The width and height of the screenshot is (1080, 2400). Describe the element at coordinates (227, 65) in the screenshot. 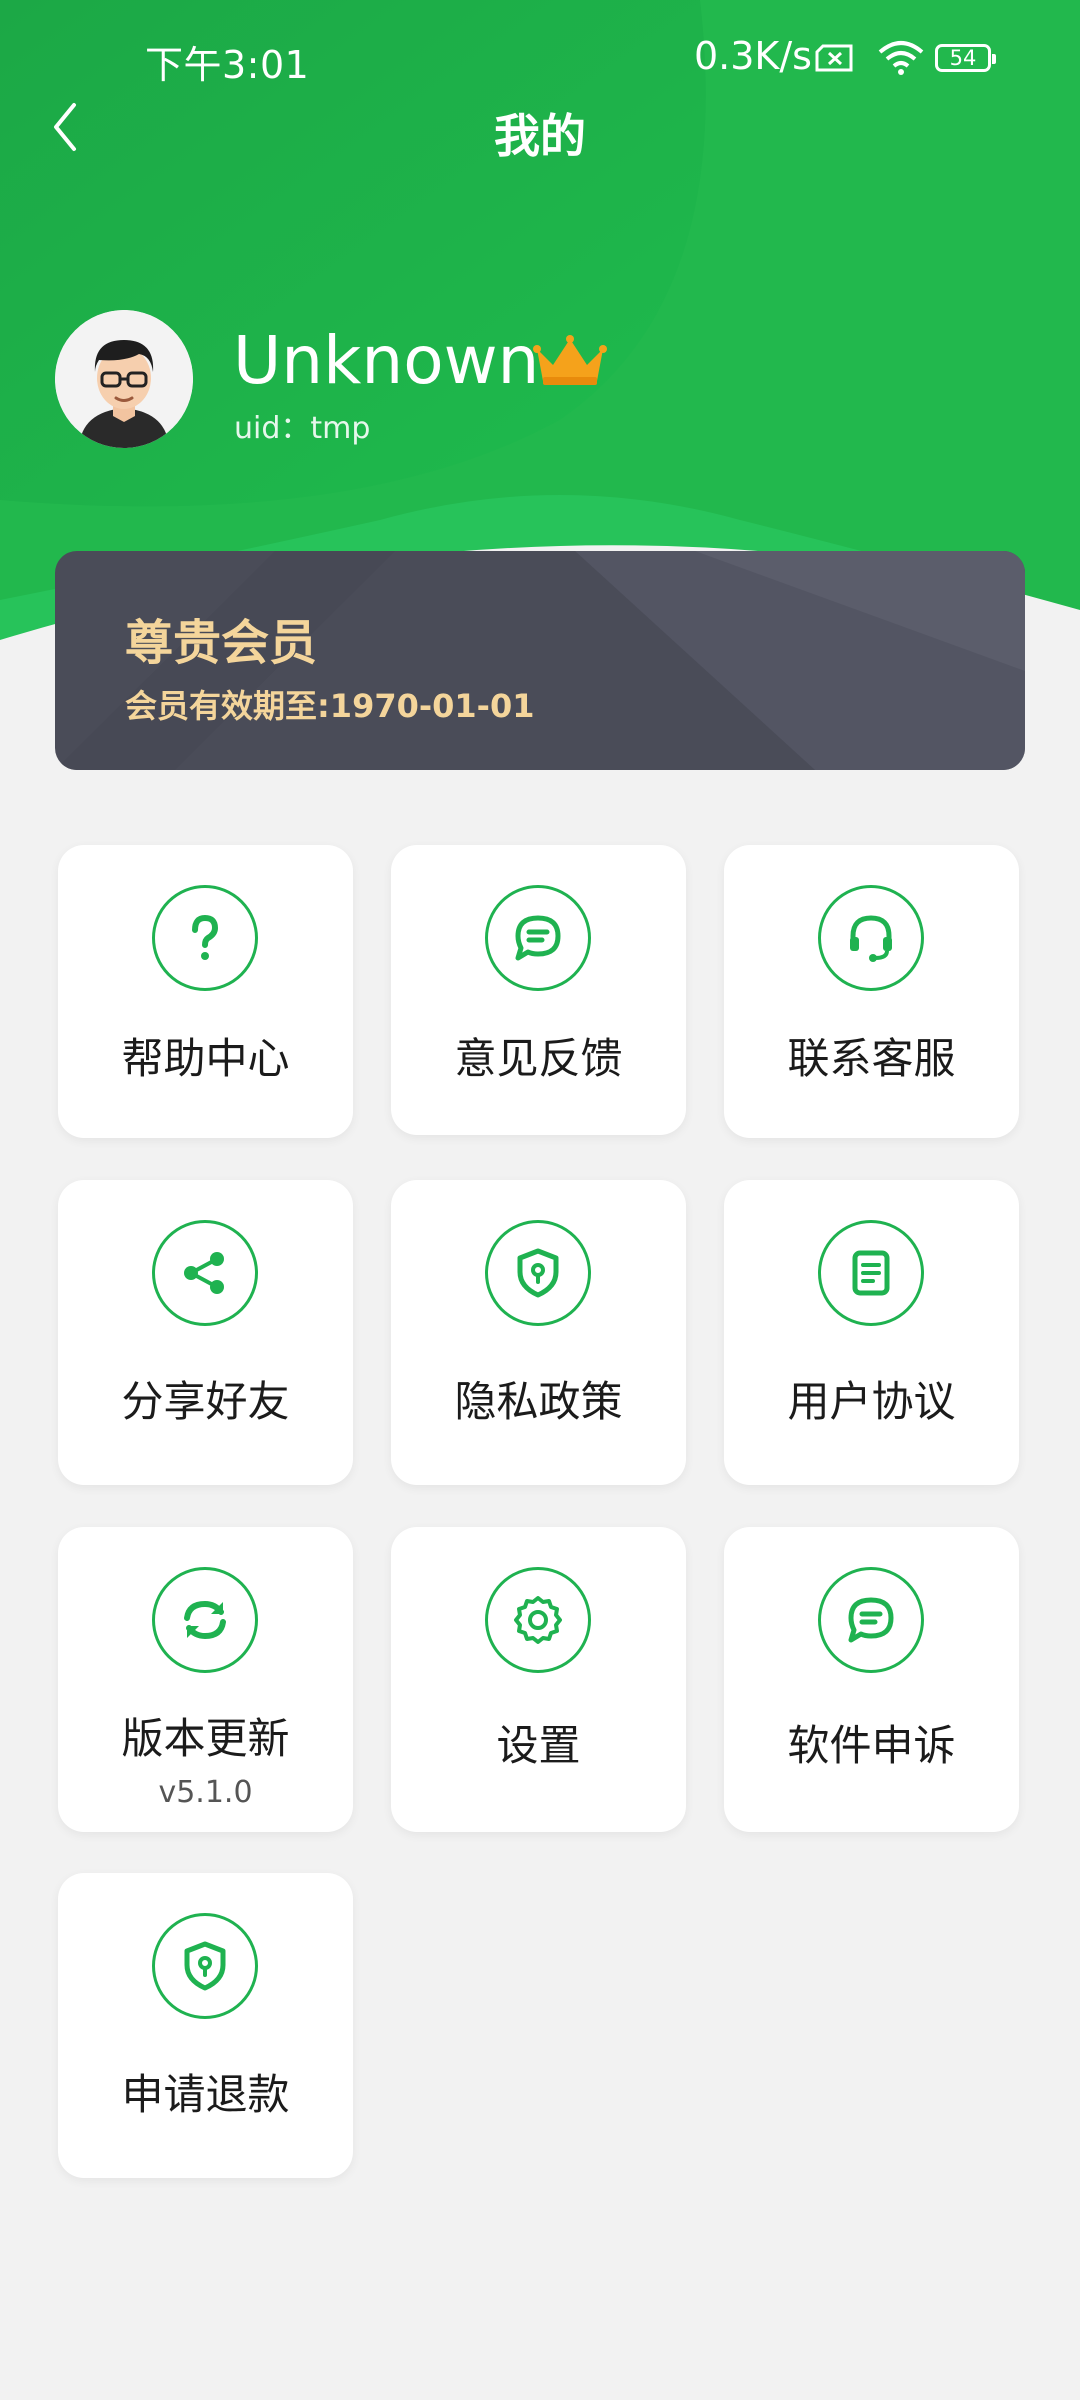

I see `status-time: 下午3:01` at that location.